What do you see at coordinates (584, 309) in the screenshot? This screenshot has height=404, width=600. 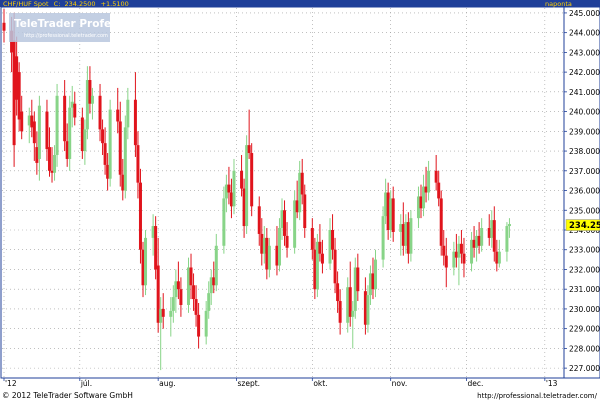 I see `y-tick-label: 230.0000` at bounding box center [584, 309].